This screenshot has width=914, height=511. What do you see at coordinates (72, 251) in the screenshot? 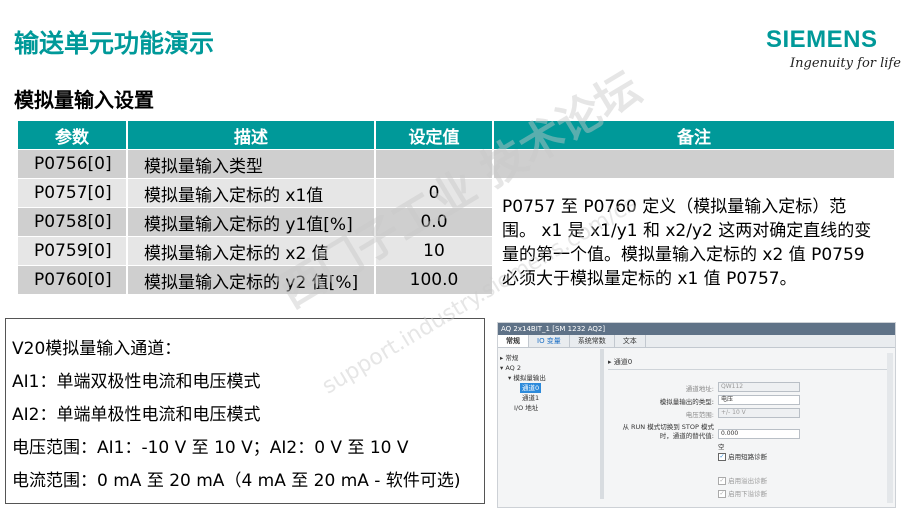
I see `param-cell: P0759[0]` at bounding box center [72, 251].